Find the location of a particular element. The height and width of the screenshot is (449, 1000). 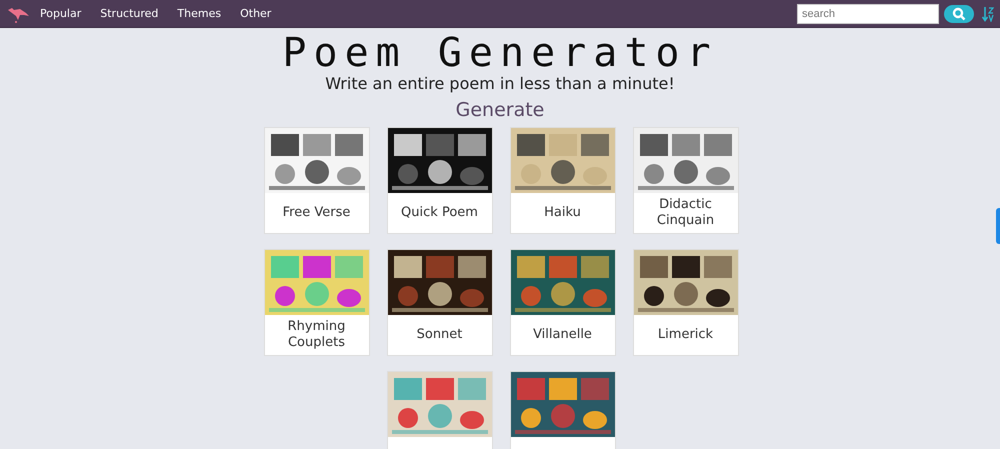

poem-card: Quick Poem is located at coordinates (439, 180).